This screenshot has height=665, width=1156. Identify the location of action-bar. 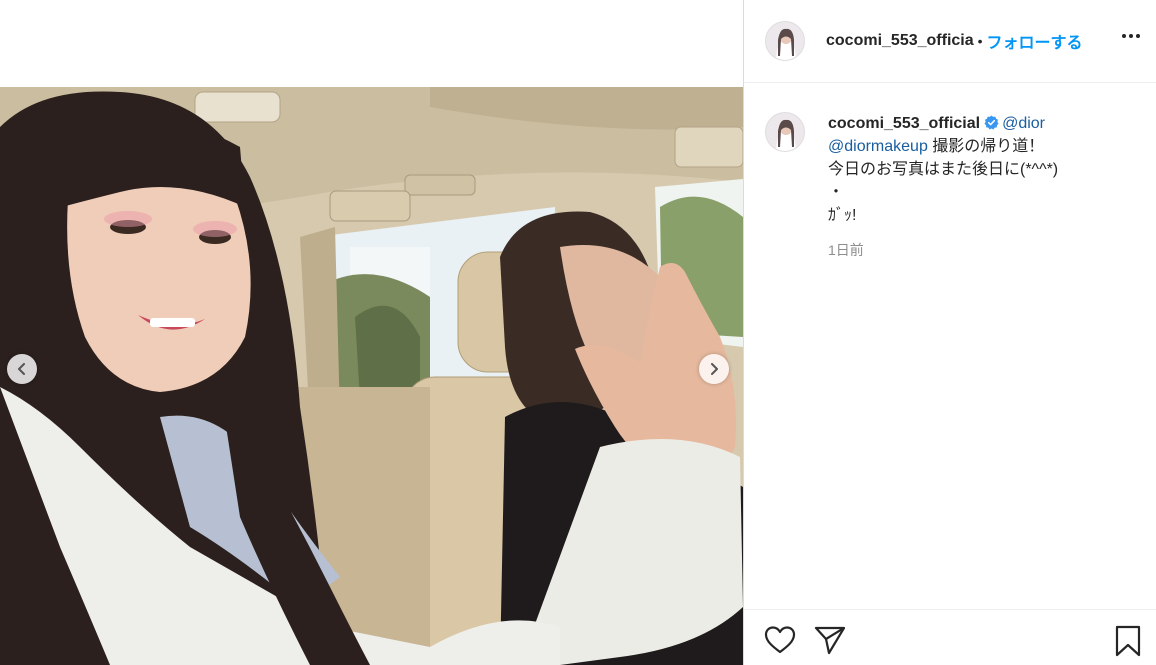
(950, 637).